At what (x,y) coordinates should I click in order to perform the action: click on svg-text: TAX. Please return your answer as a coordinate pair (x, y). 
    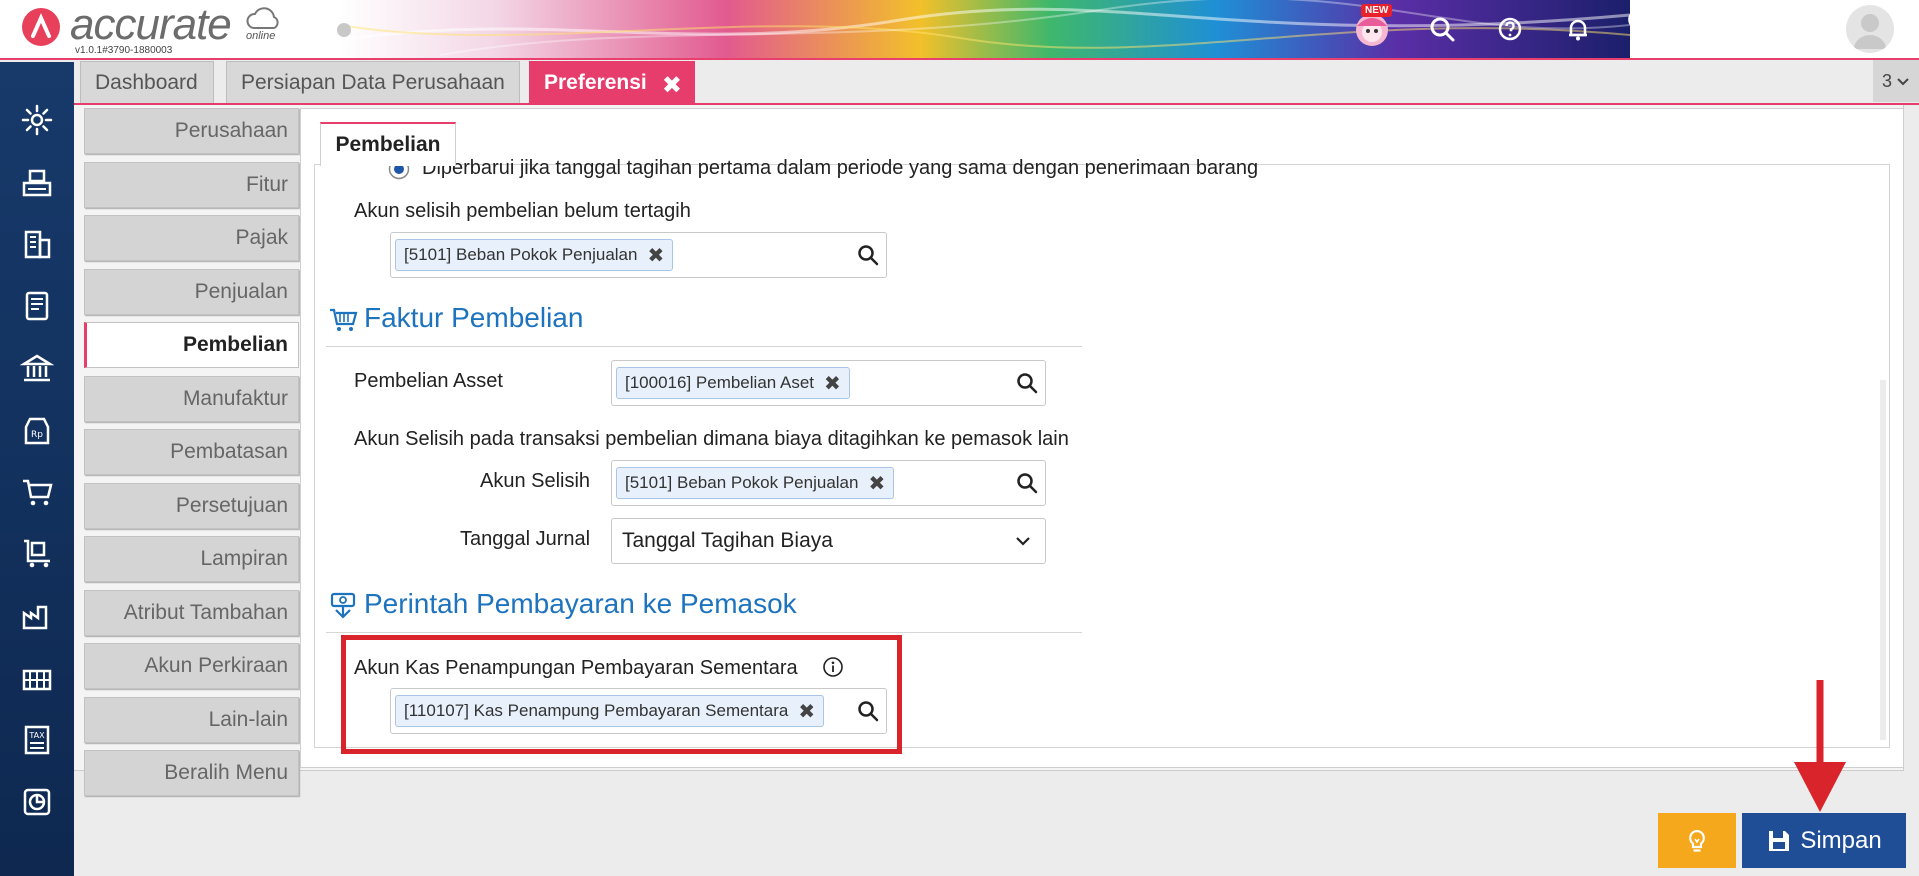
    Looking at the image, I should click on (36, 735).